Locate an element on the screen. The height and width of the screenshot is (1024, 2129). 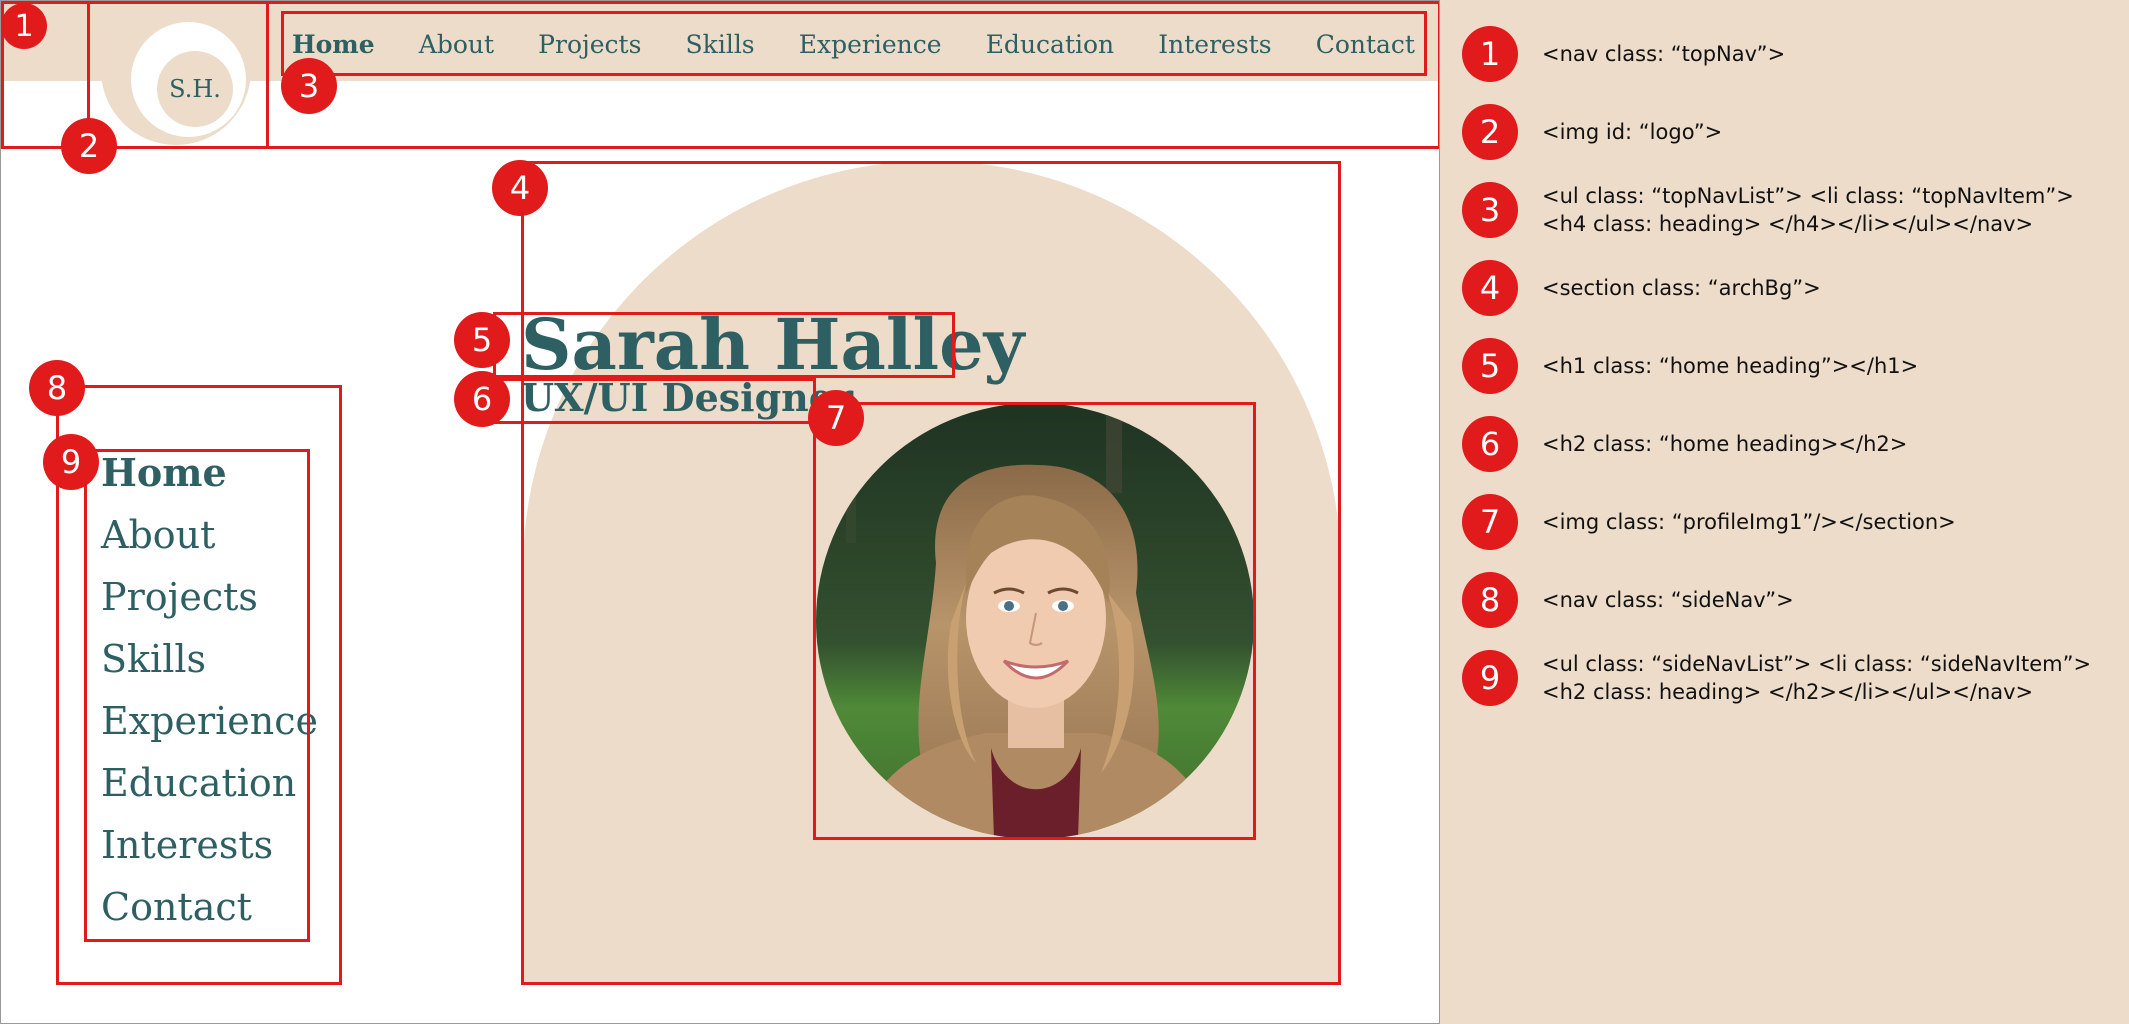
top-nav-item-experience: Experience is located at coordinates (870, 44).